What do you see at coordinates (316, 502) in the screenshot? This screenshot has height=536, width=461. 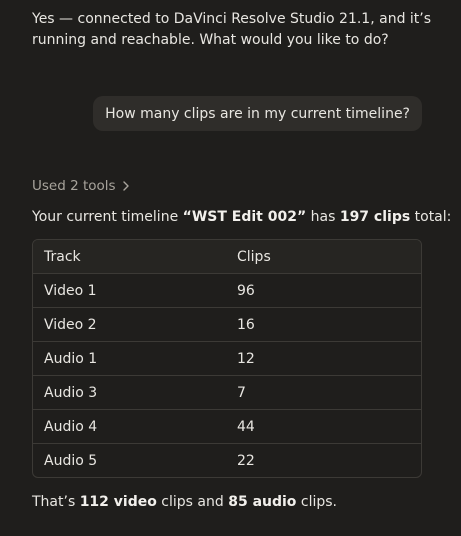 I see `final-suffix: clips.` at bounding box center [316, 502].